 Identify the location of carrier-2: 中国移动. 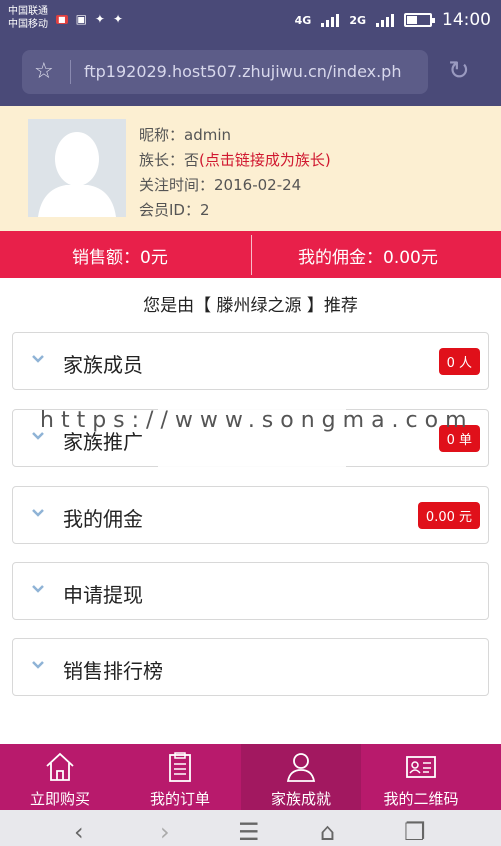
(28, 24).